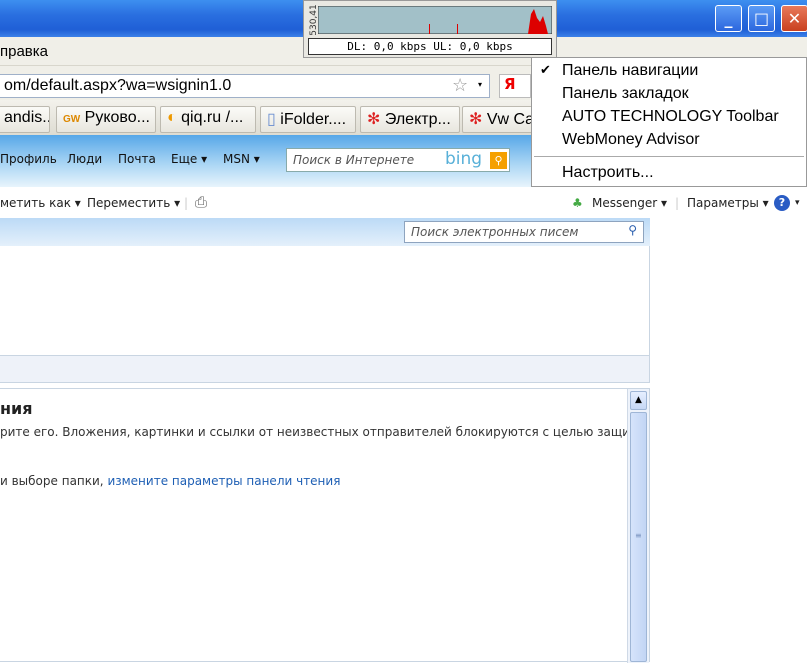 The height and width of the screenshot is (663, 807). I want to click on menu-item-webmoney-advisor: WebMoney Advisor, so click(631, 140).